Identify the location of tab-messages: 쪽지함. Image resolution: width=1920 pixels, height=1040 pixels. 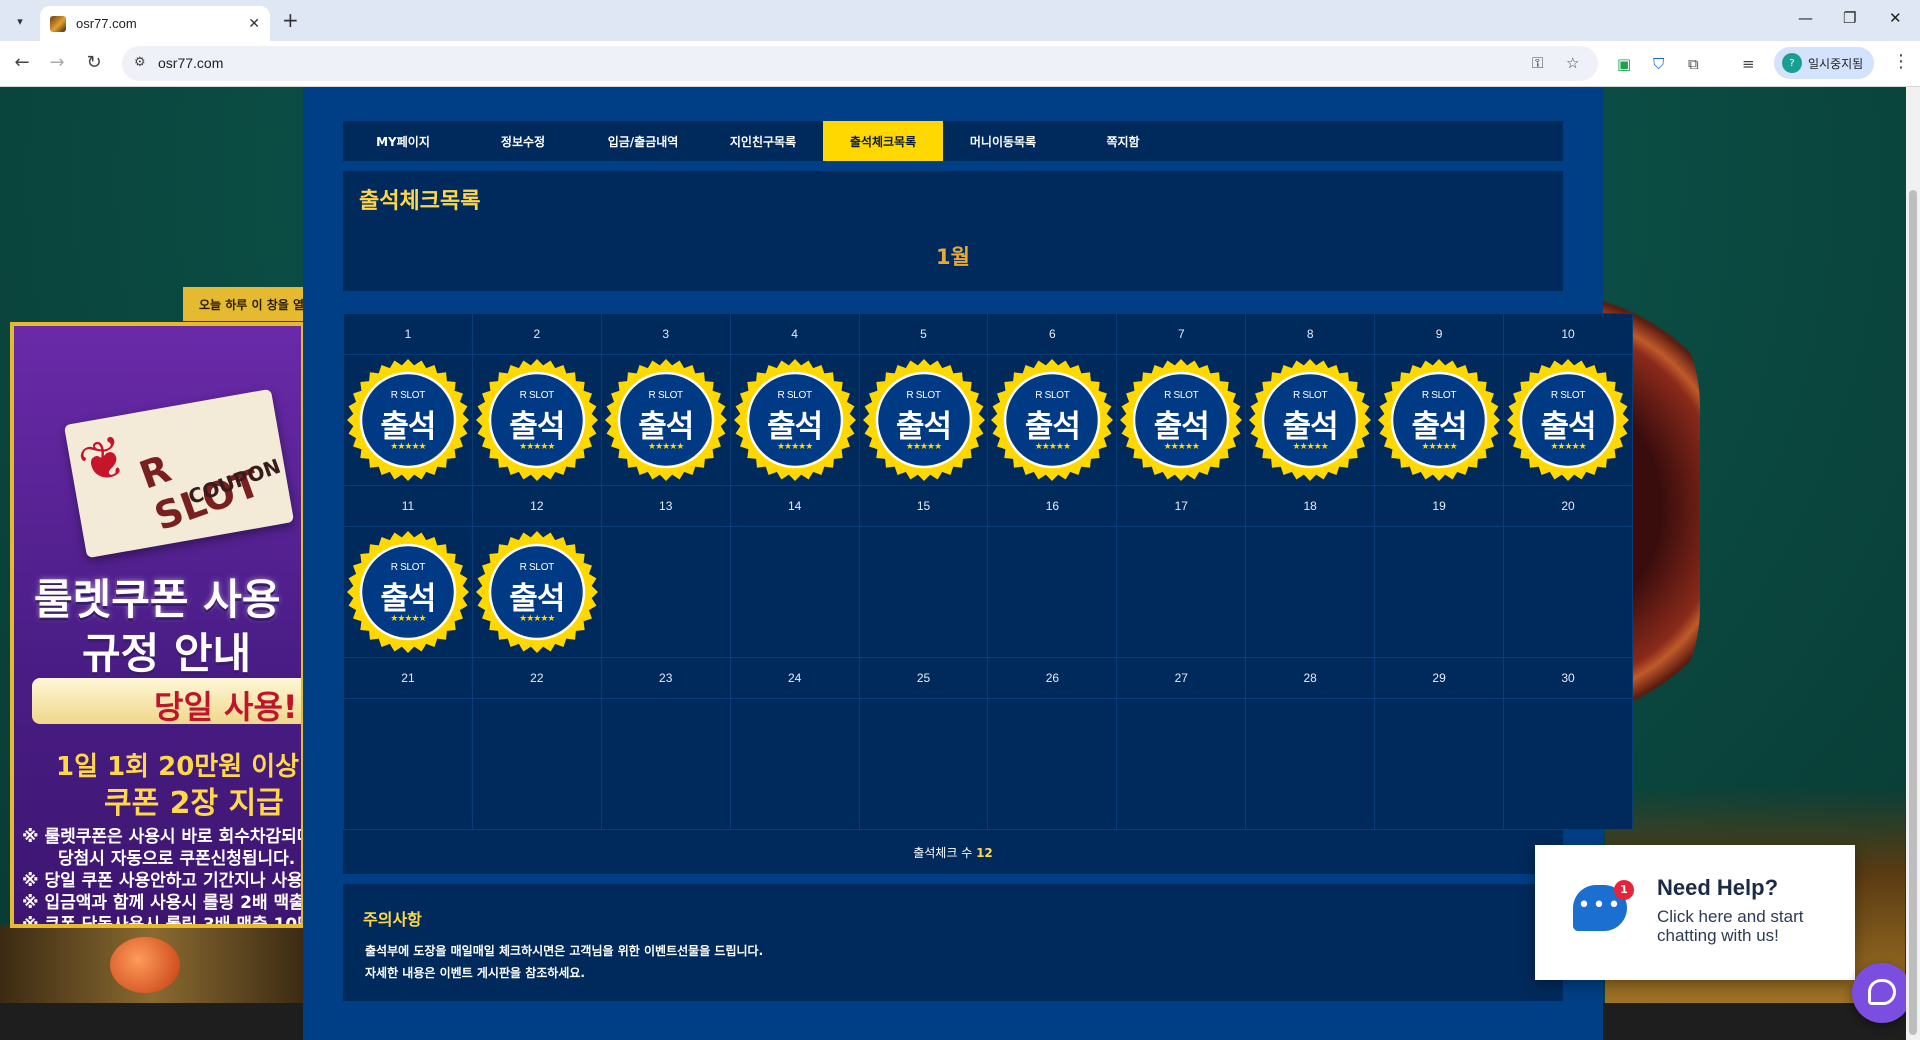
(1123, 141).